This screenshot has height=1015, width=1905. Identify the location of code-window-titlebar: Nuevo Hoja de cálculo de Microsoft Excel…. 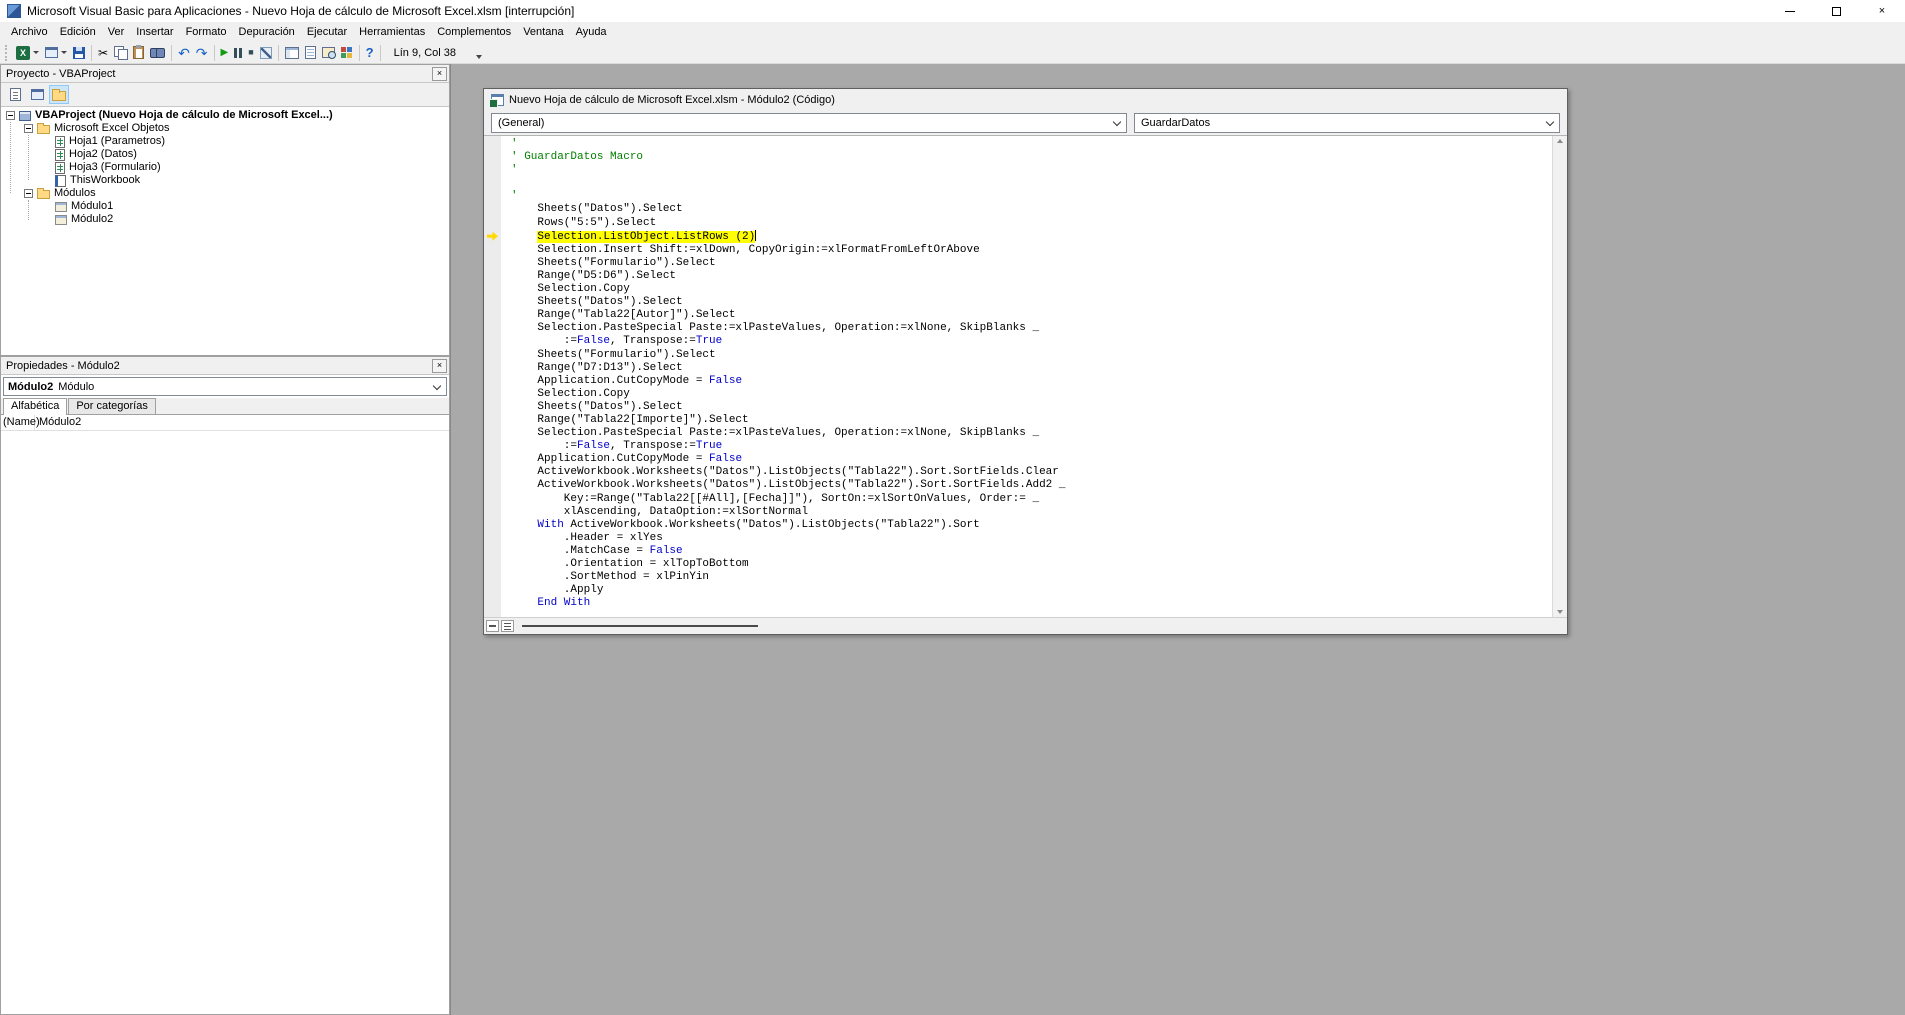
(1025, 99).